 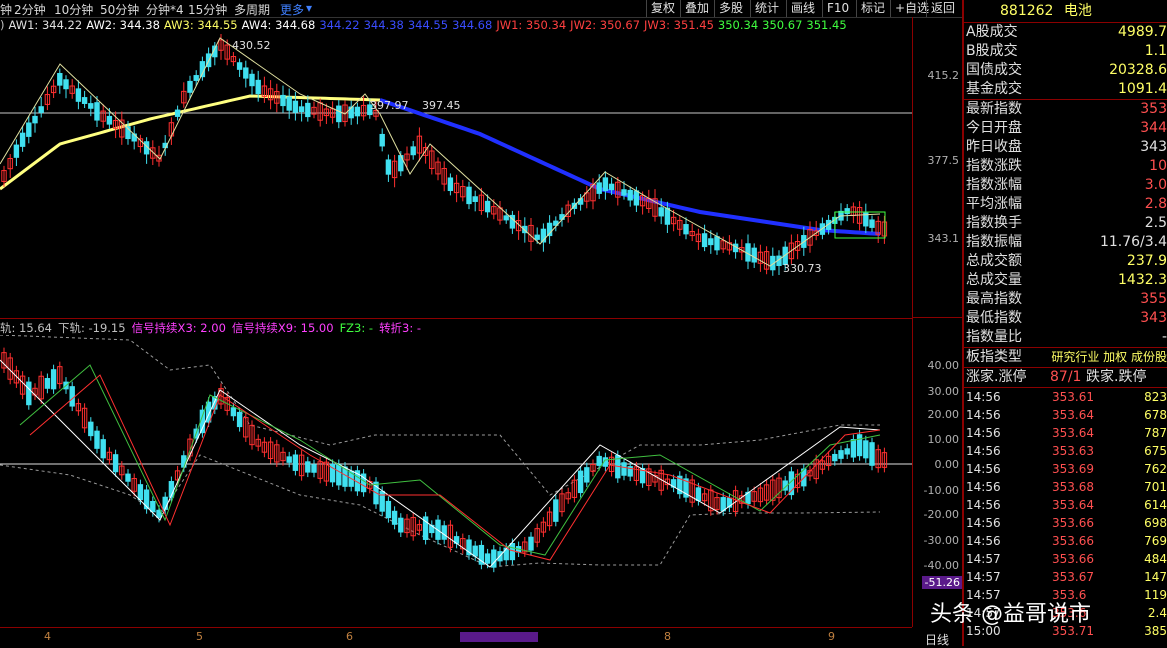 What do you see at coordinates (252, 9) in the screenshot?
I see `multi-period-tab: 多周期` at bounding box center [252, 9].